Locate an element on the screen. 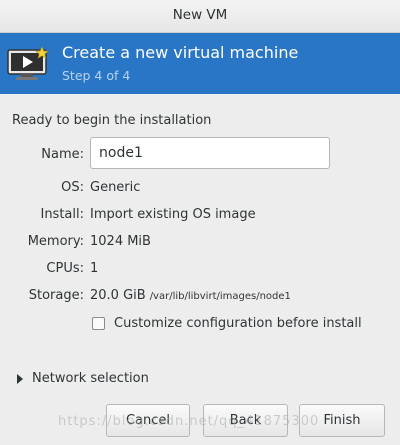  network-selection-expander: Network selection is located at coordinates (83, 378).